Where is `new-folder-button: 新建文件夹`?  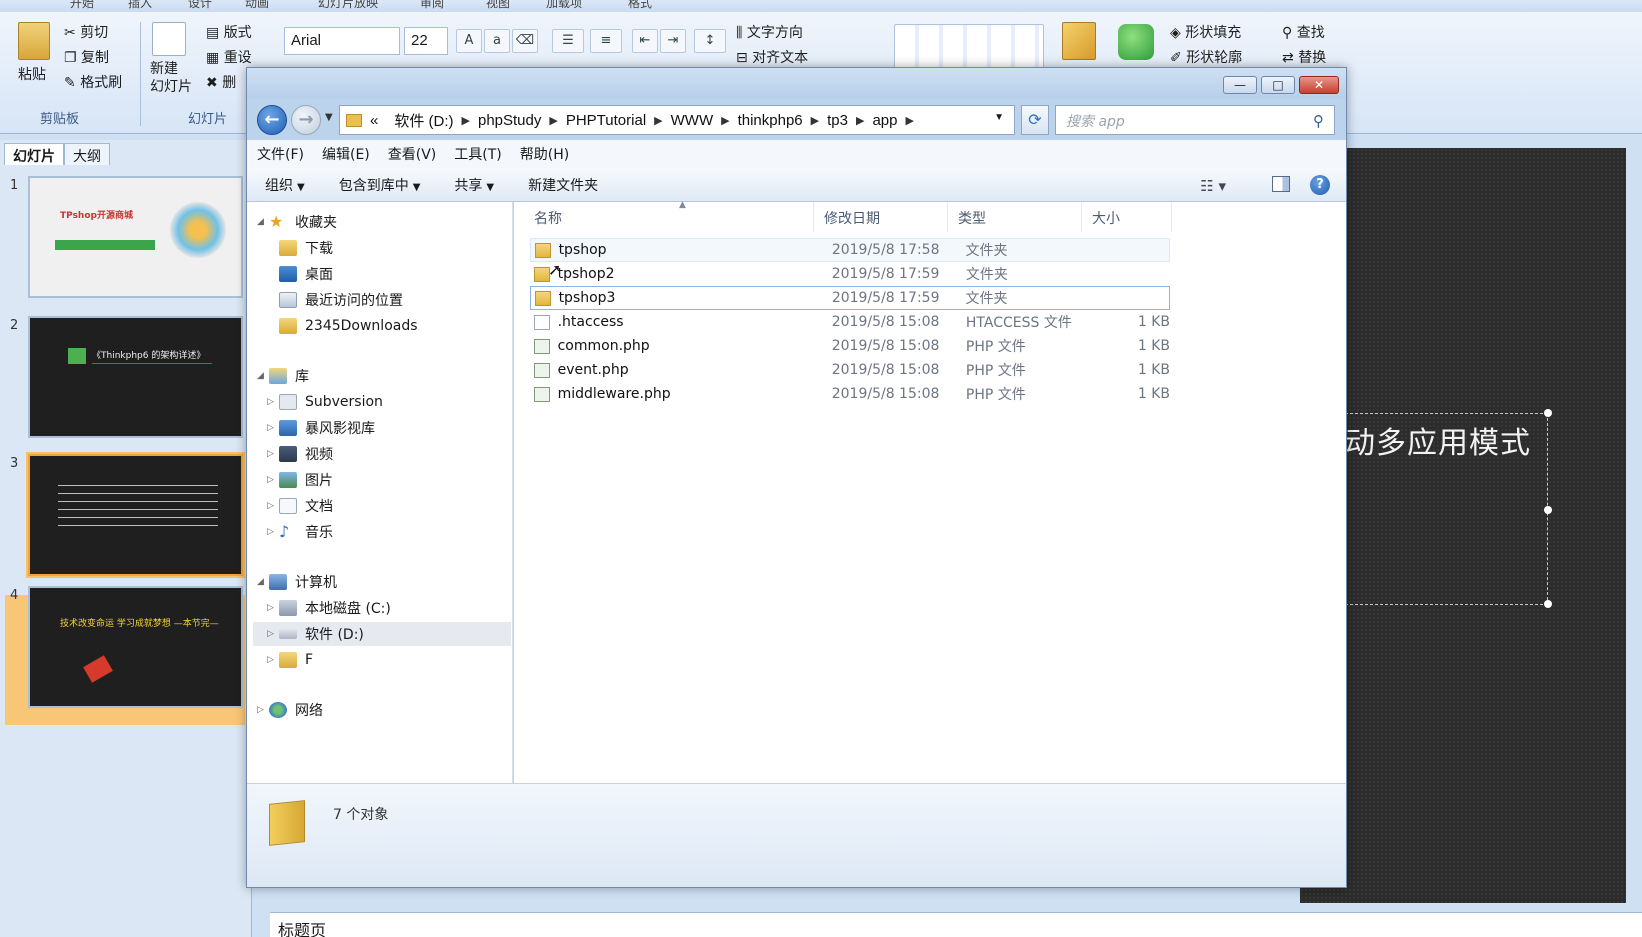 new-folder-button: 新建文件夹 is located at coordinates (563, 185).